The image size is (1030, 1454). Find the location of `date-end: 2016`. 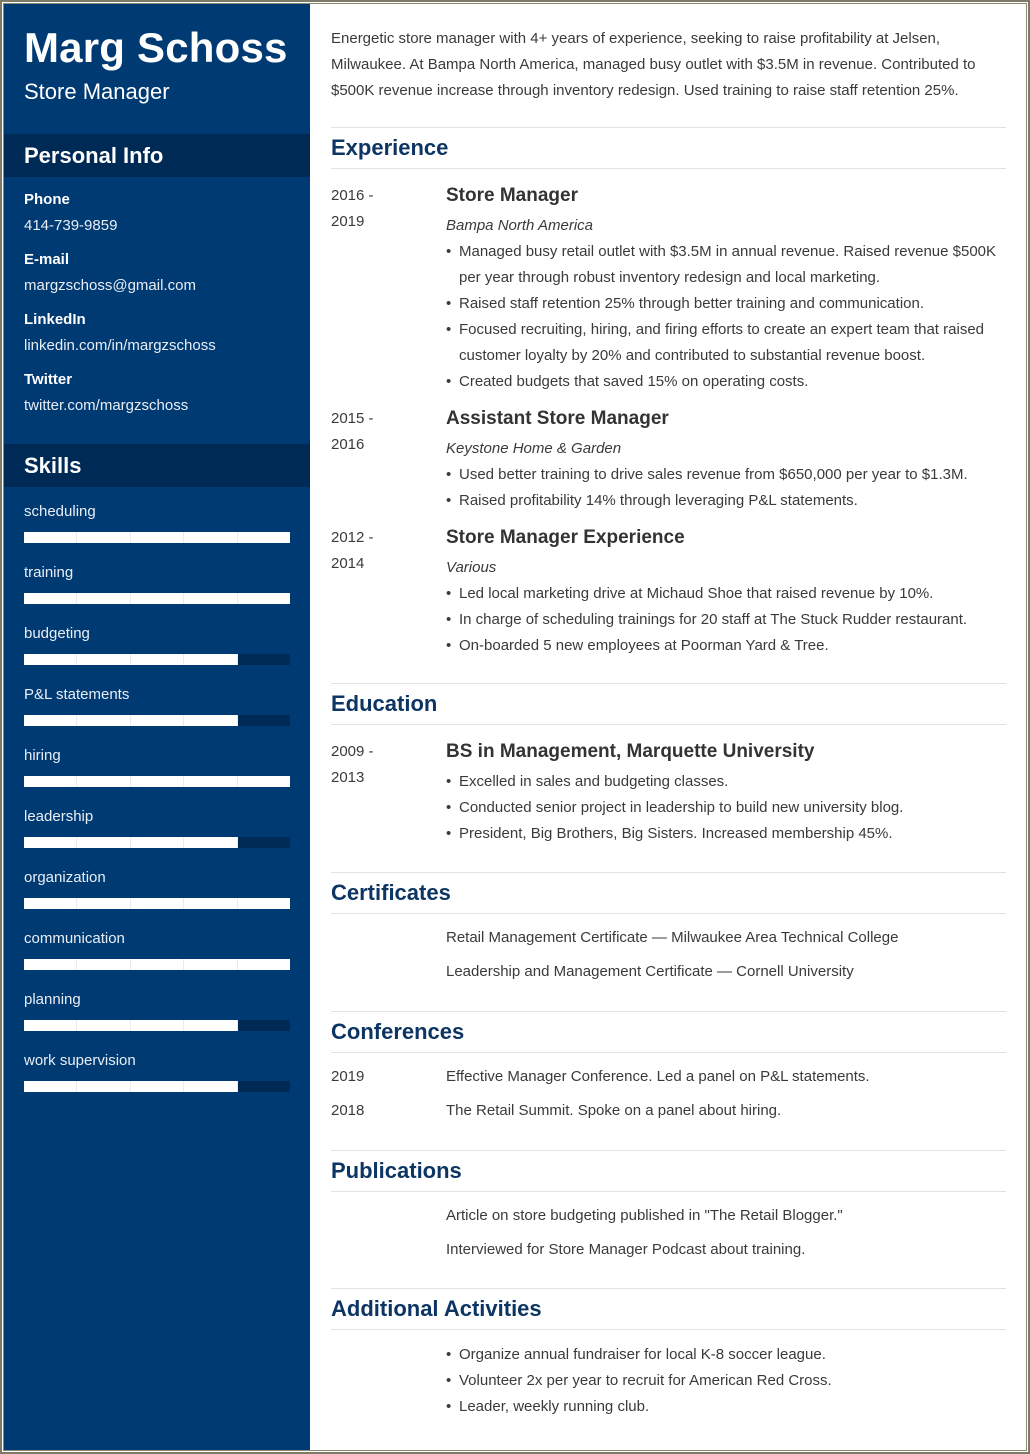

date-end: 2016 is located at coordinates (348, 444).